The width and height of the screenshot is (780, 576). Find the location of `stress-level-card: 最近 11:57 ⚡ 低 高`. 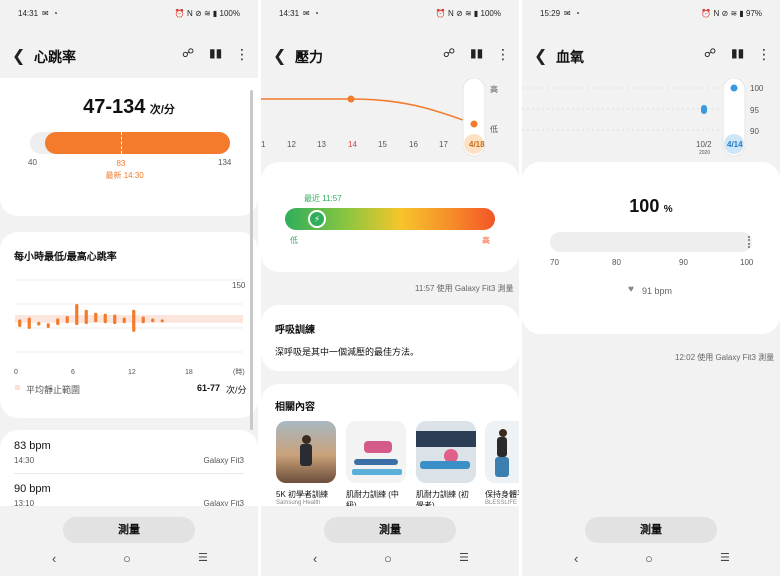

stress-level-card: 最近 11:57 ⚡ 低 高 is located at coordinates (390, 217).